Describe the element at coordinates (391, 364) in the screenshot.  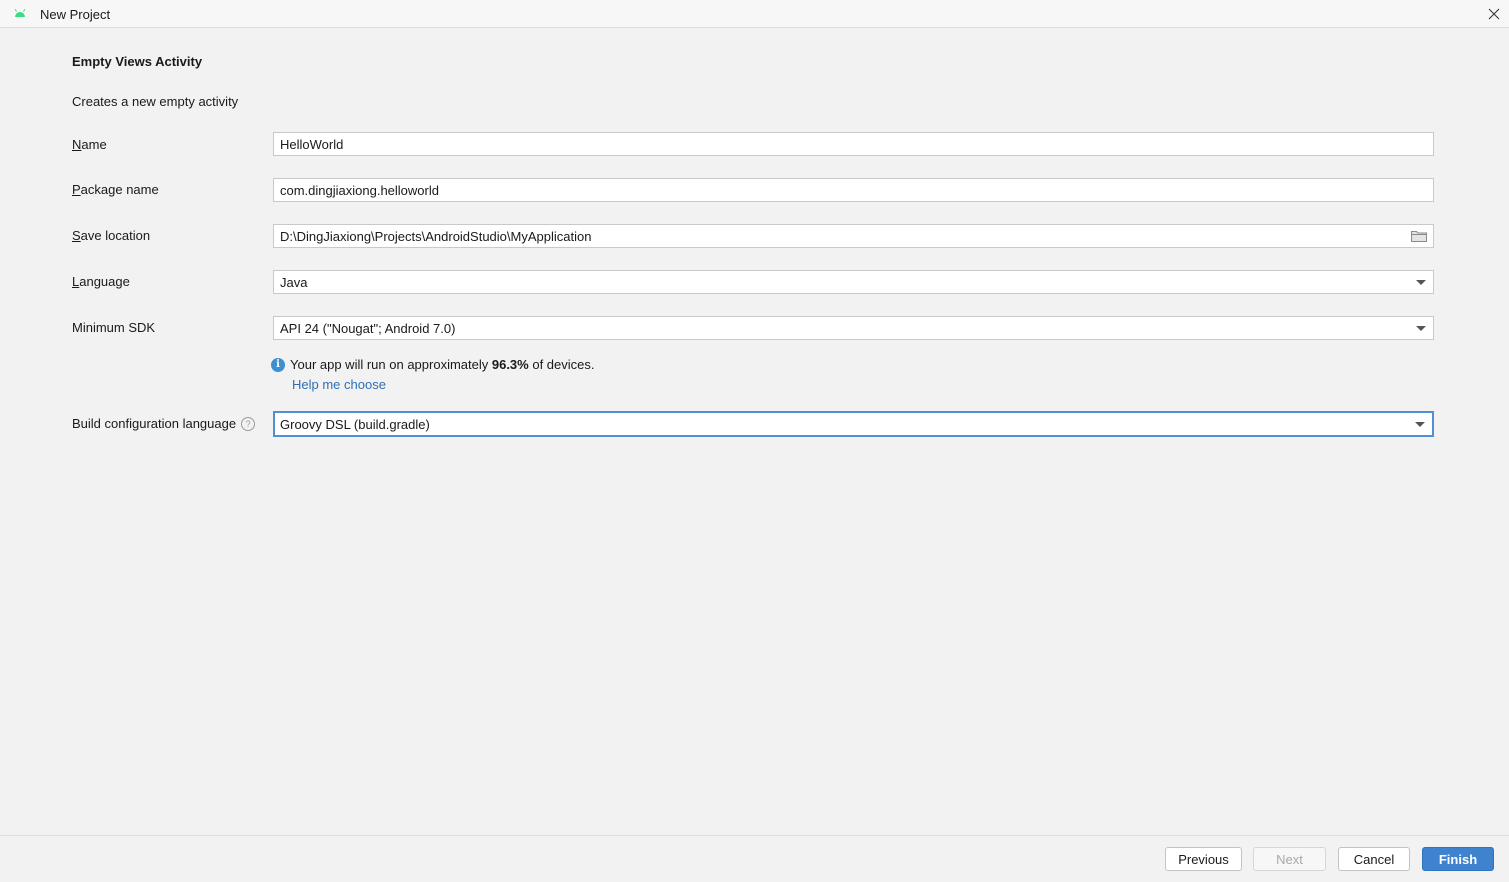
I see `sdk-info-prefix: Your app will run on approximately` at that location.